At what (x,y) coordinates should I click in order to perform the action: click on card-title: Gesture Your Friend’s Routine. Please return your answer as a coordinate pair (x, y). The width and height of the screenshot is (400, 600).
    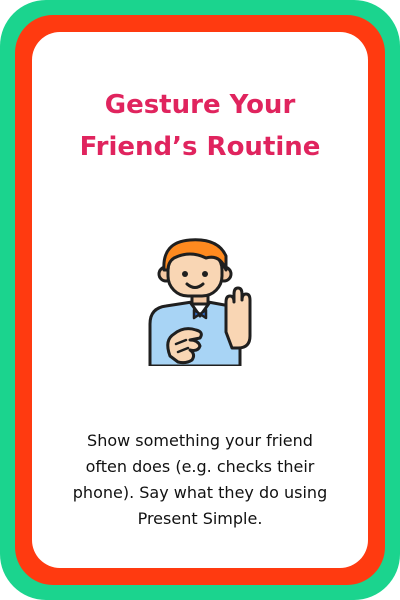
    Looking at the image, I should click on (200, 126).